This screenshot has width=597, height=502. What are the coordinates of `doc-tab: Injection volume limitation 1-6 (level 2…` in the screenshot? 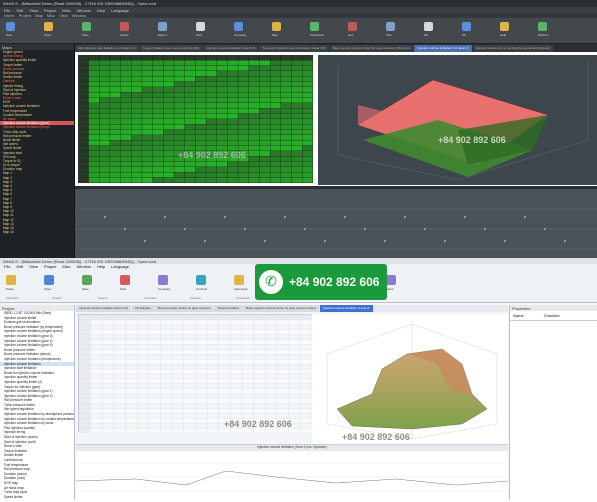 It's located at (443, 48).